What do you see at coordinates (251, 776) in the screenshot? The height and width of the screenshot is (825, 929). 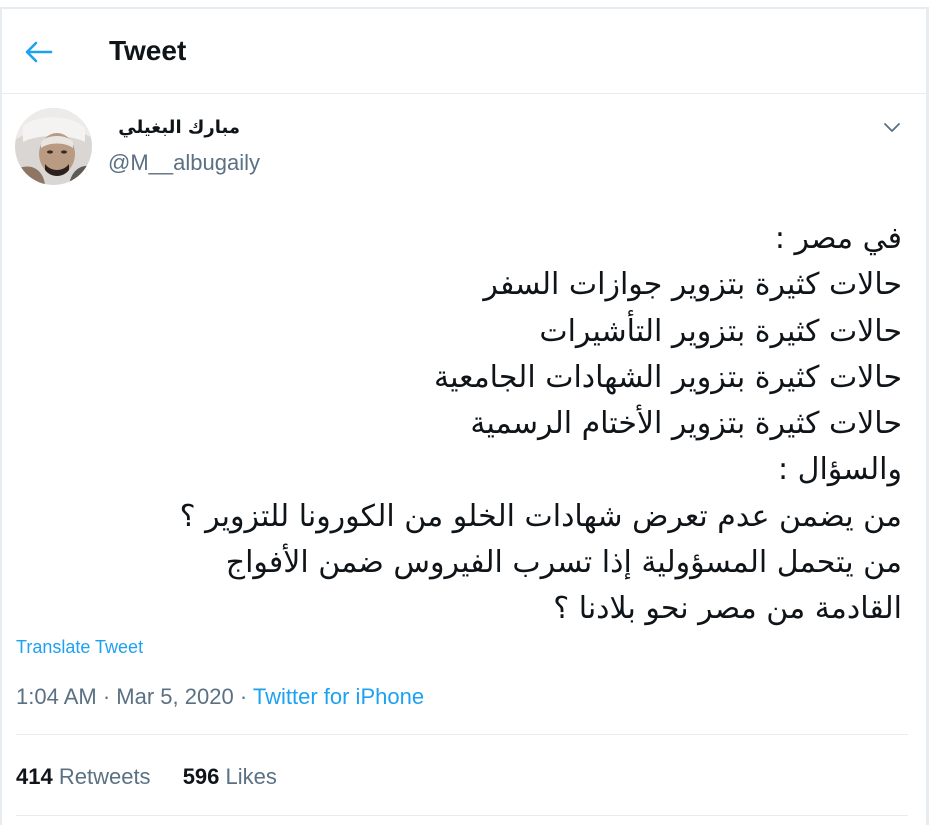 I see `likes-label: Likes` at bounding box center [251, 776].